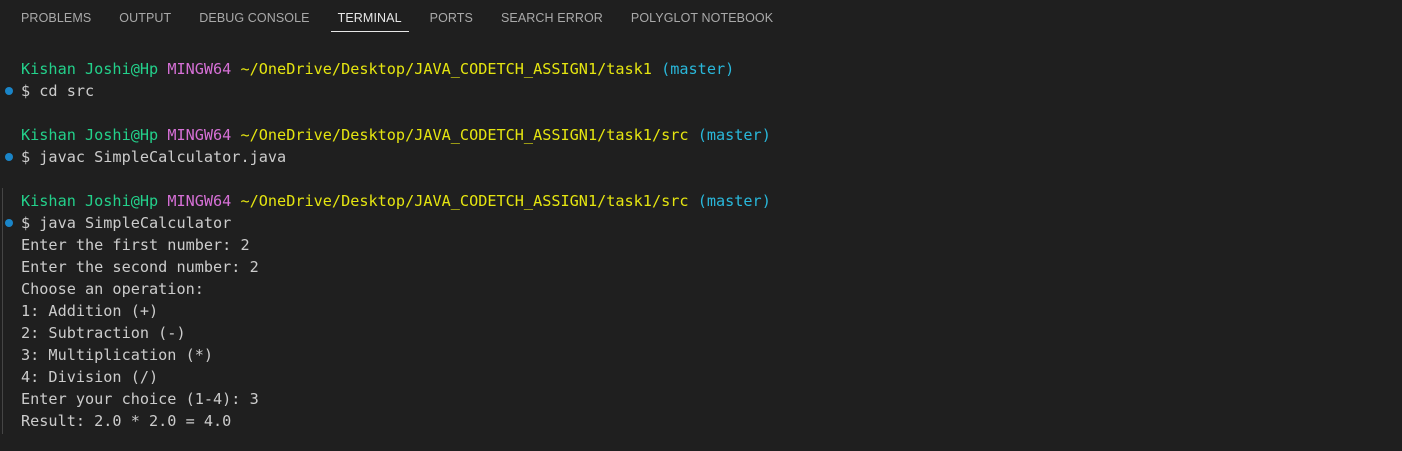  Describe the element at coordinates (701, 223) in the screenshot. I see `command-line: $ java SimpleCalculator` at that location.